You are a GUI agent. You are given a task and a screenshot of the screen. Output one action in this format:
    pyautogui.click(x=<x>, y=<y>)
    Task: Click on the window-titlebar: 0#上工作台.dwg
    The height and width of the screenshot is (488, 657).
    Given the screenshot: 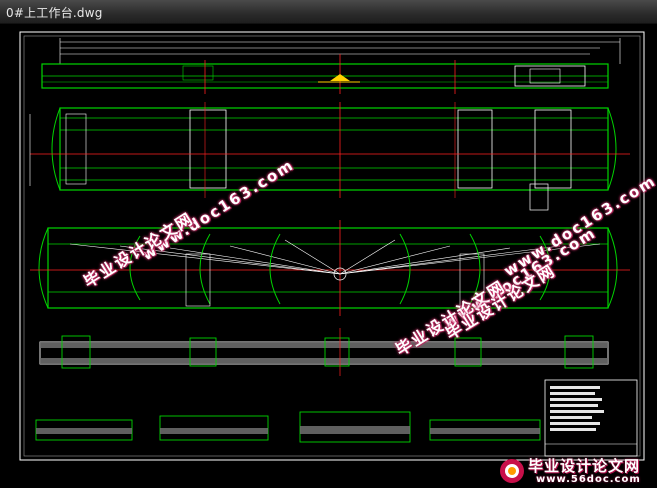 What is the action you would take?
    pyautogui.click(x=328, y=12)
    